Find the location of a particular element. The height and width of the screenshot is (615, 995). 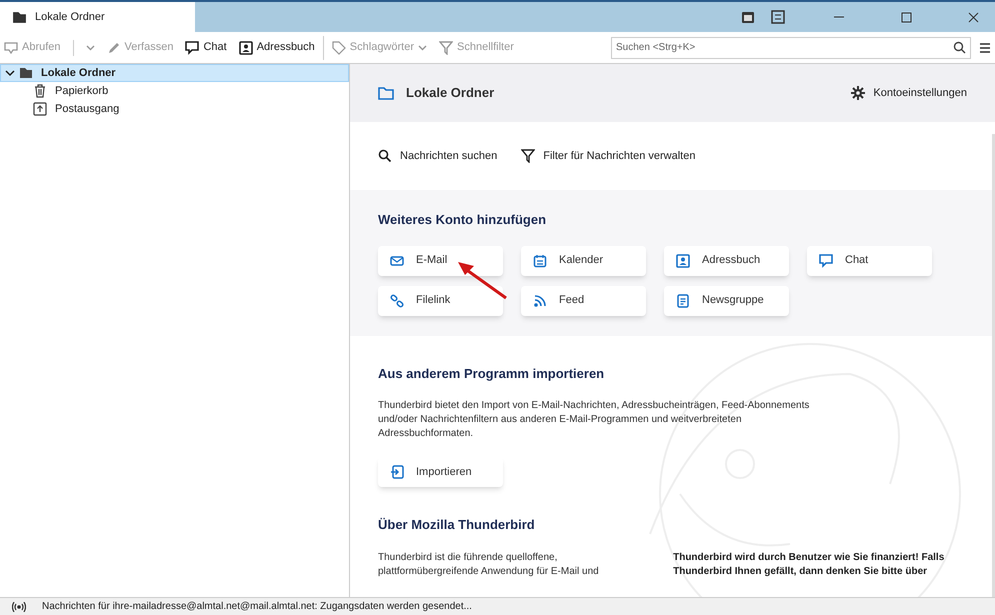

add-account-button: Adressbuch is located at coordinates (726, 261).